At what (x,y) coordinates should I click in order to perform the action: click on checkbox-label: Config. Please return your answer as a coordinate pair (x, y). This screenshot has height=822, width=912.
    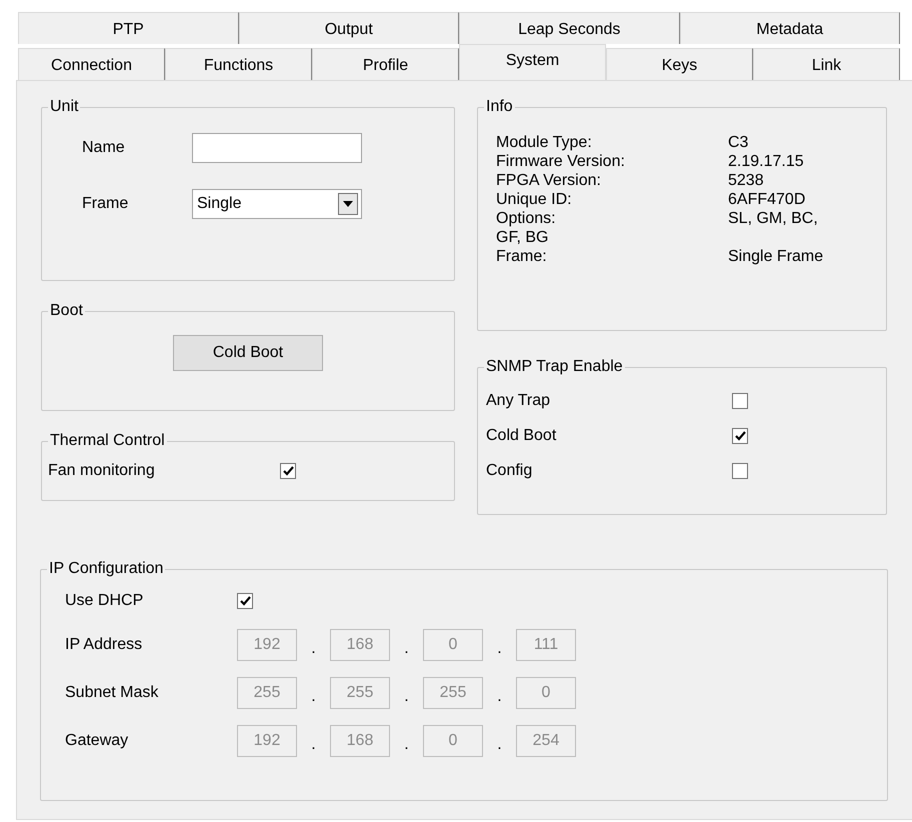
    Looking at the image, I should click on (510, 471).